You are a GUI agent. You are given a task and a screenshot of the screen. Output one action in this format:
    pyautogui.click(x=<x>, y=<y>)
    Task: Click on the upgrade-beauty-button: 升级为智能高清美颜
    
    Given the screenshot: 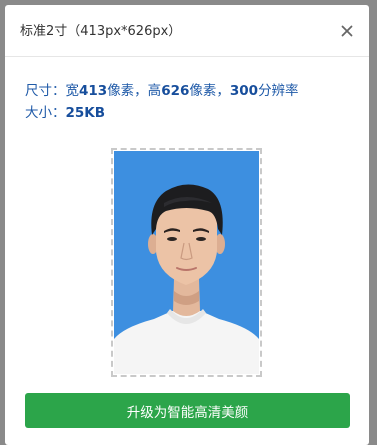 What is the action you would take?
    pyautogui.click(x=187, y=410)
    